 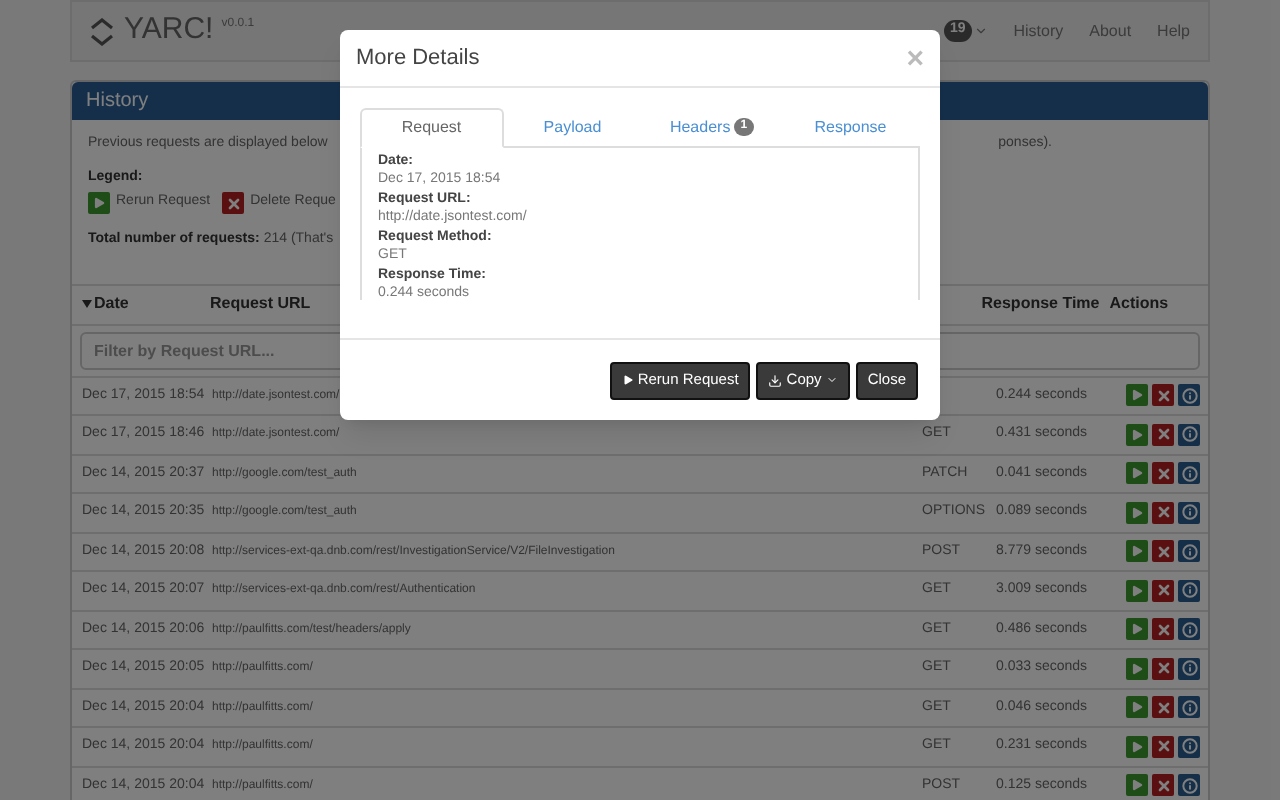 What do you see at coordinates (850, 127) in the screenshot?
I see `tab: Response` at bounding box center [850, 127].